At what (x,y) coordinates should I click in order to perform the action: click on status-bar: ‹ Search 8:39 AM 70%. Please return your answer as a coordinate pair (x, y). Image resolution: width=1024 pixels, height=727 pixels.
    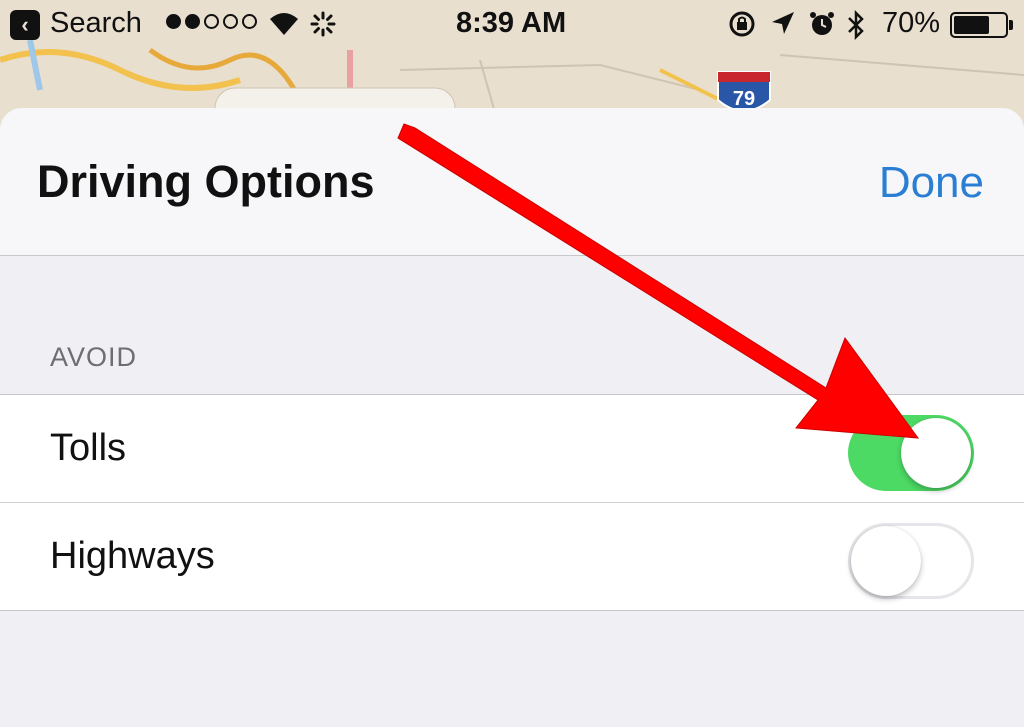
    Looking at the image, I should click on (512, 25).